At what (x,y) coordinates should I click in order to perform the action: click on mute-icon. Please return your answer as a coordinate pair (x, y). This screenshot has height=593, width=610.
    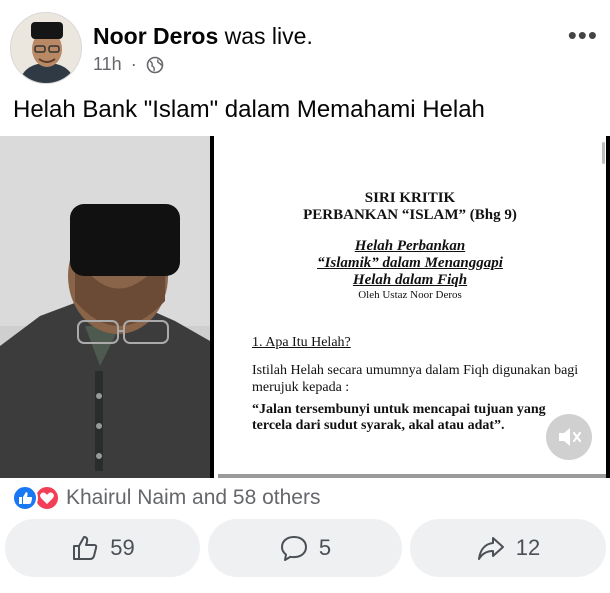
    Looking at the image, I should click on (569, 437).